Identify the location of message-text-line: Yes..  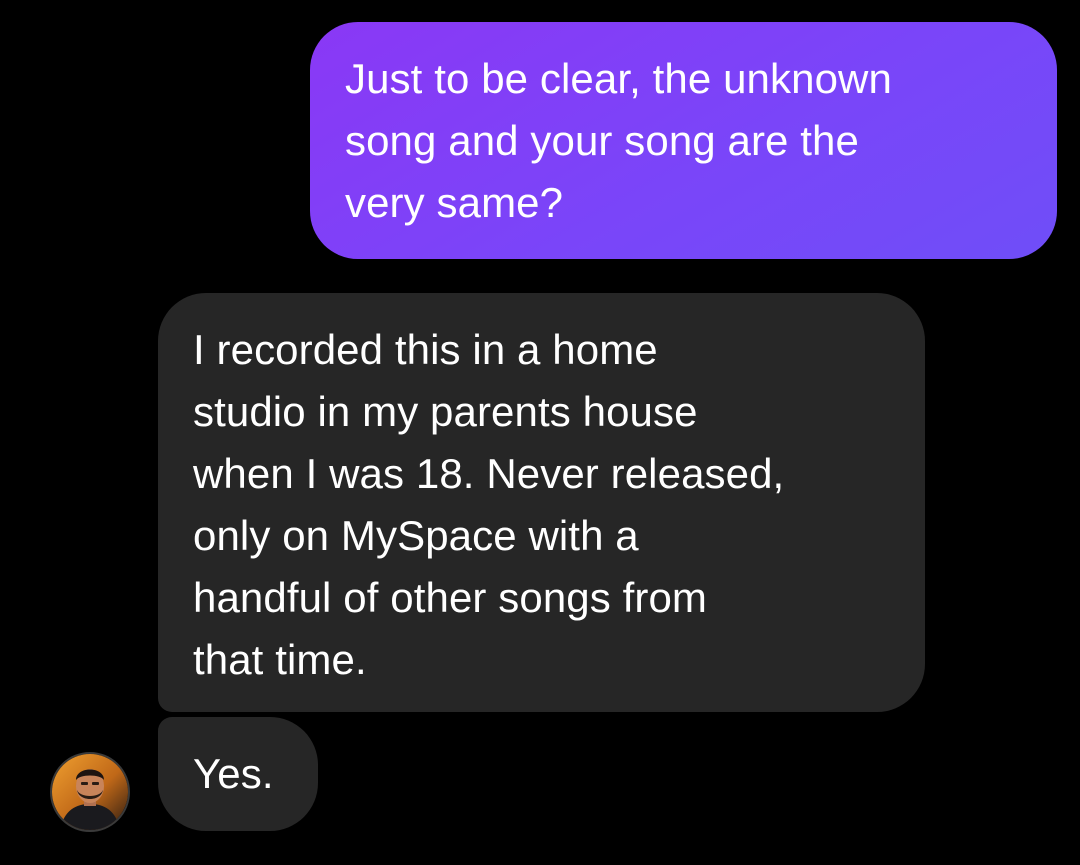
(233, 773).